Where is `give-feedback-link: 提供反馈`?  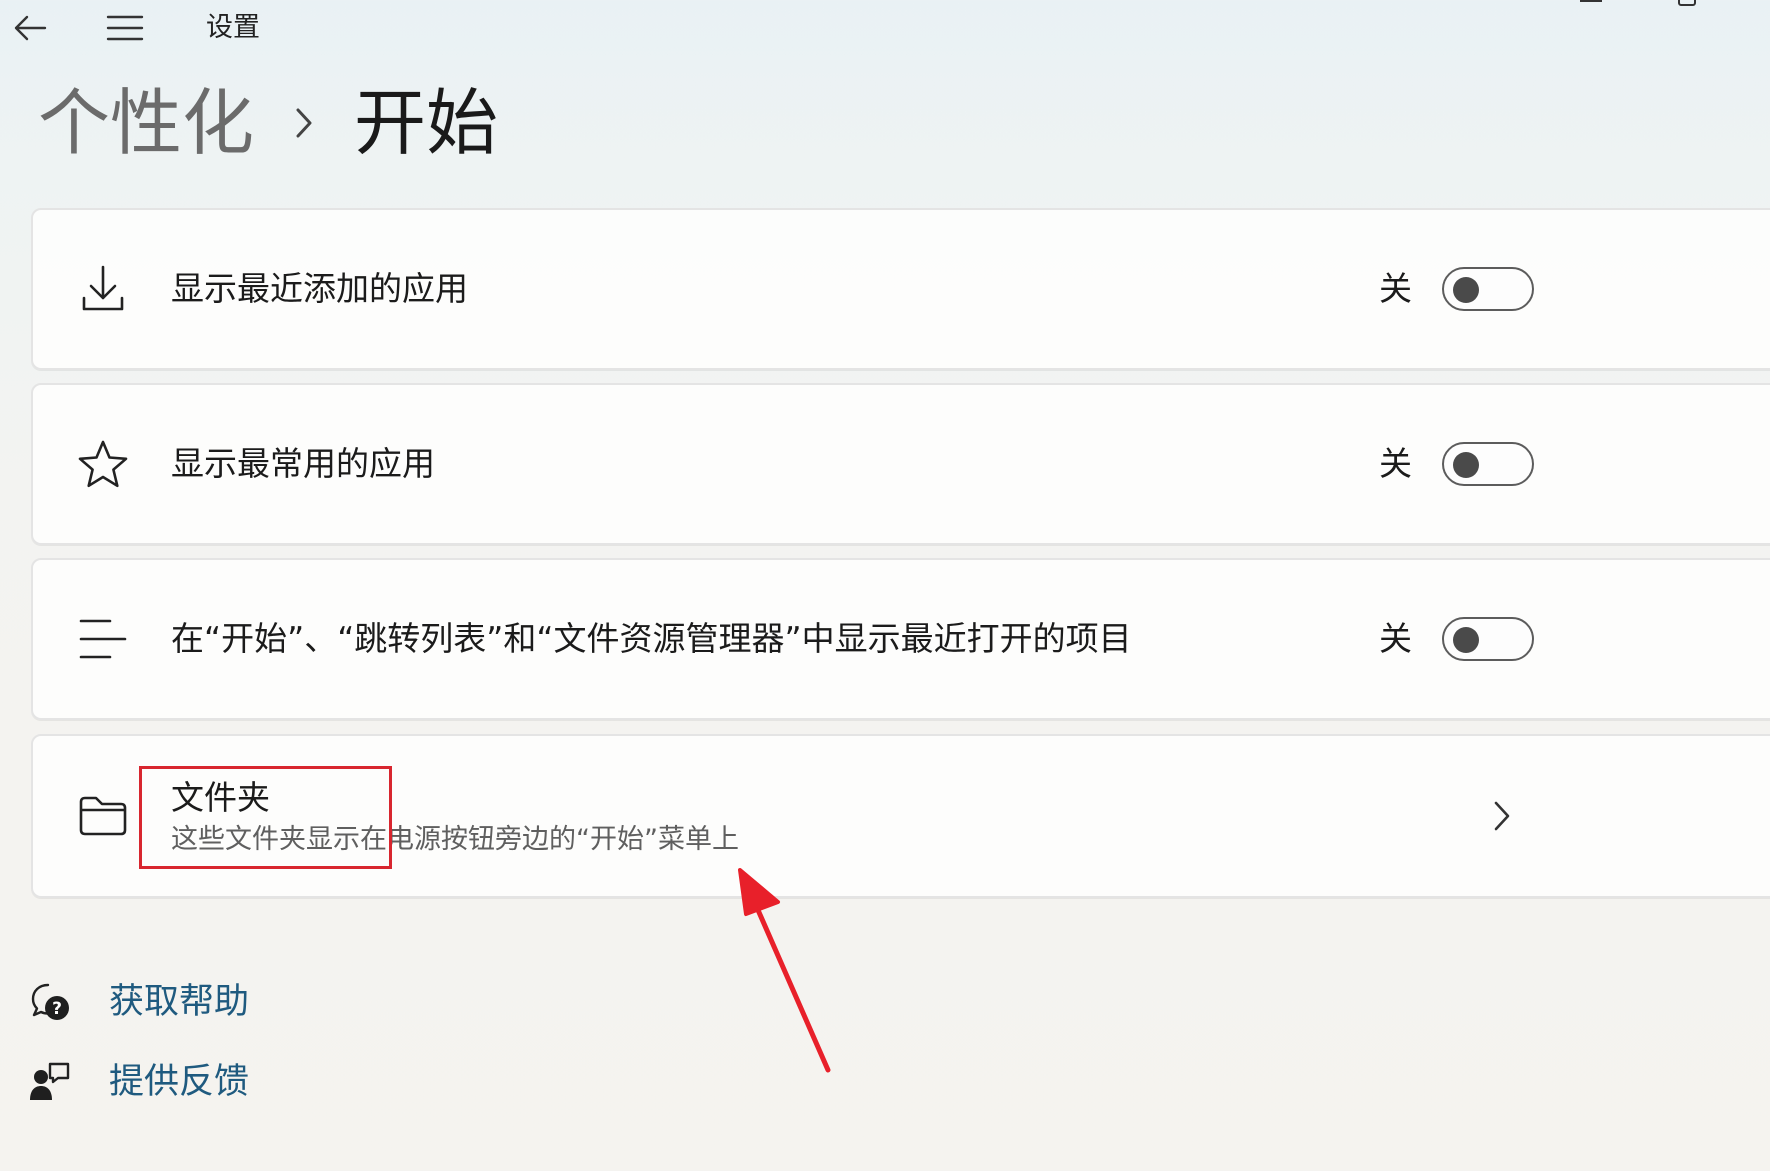
give-feedback-link: 提供反馈 is located at coordinates (138, 1082).